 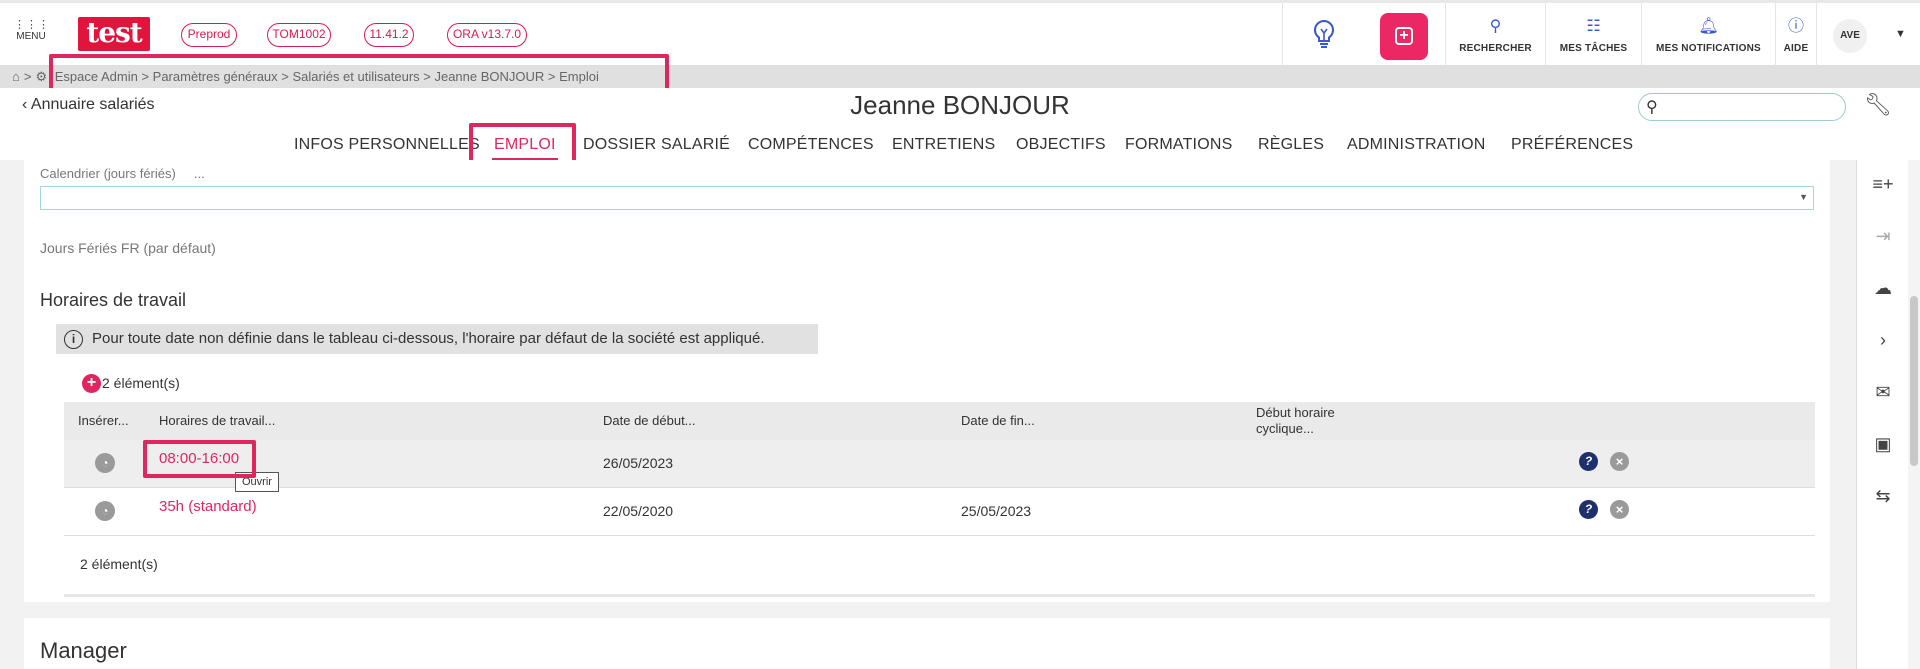 I want to click on save-icon: ▣, so click(x=1883, y=444).